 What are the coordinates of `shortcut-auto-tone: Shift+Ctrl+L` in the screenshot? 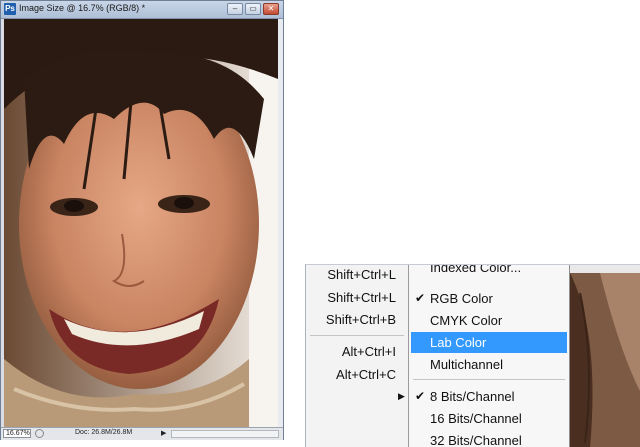 It's located at (361, 274).